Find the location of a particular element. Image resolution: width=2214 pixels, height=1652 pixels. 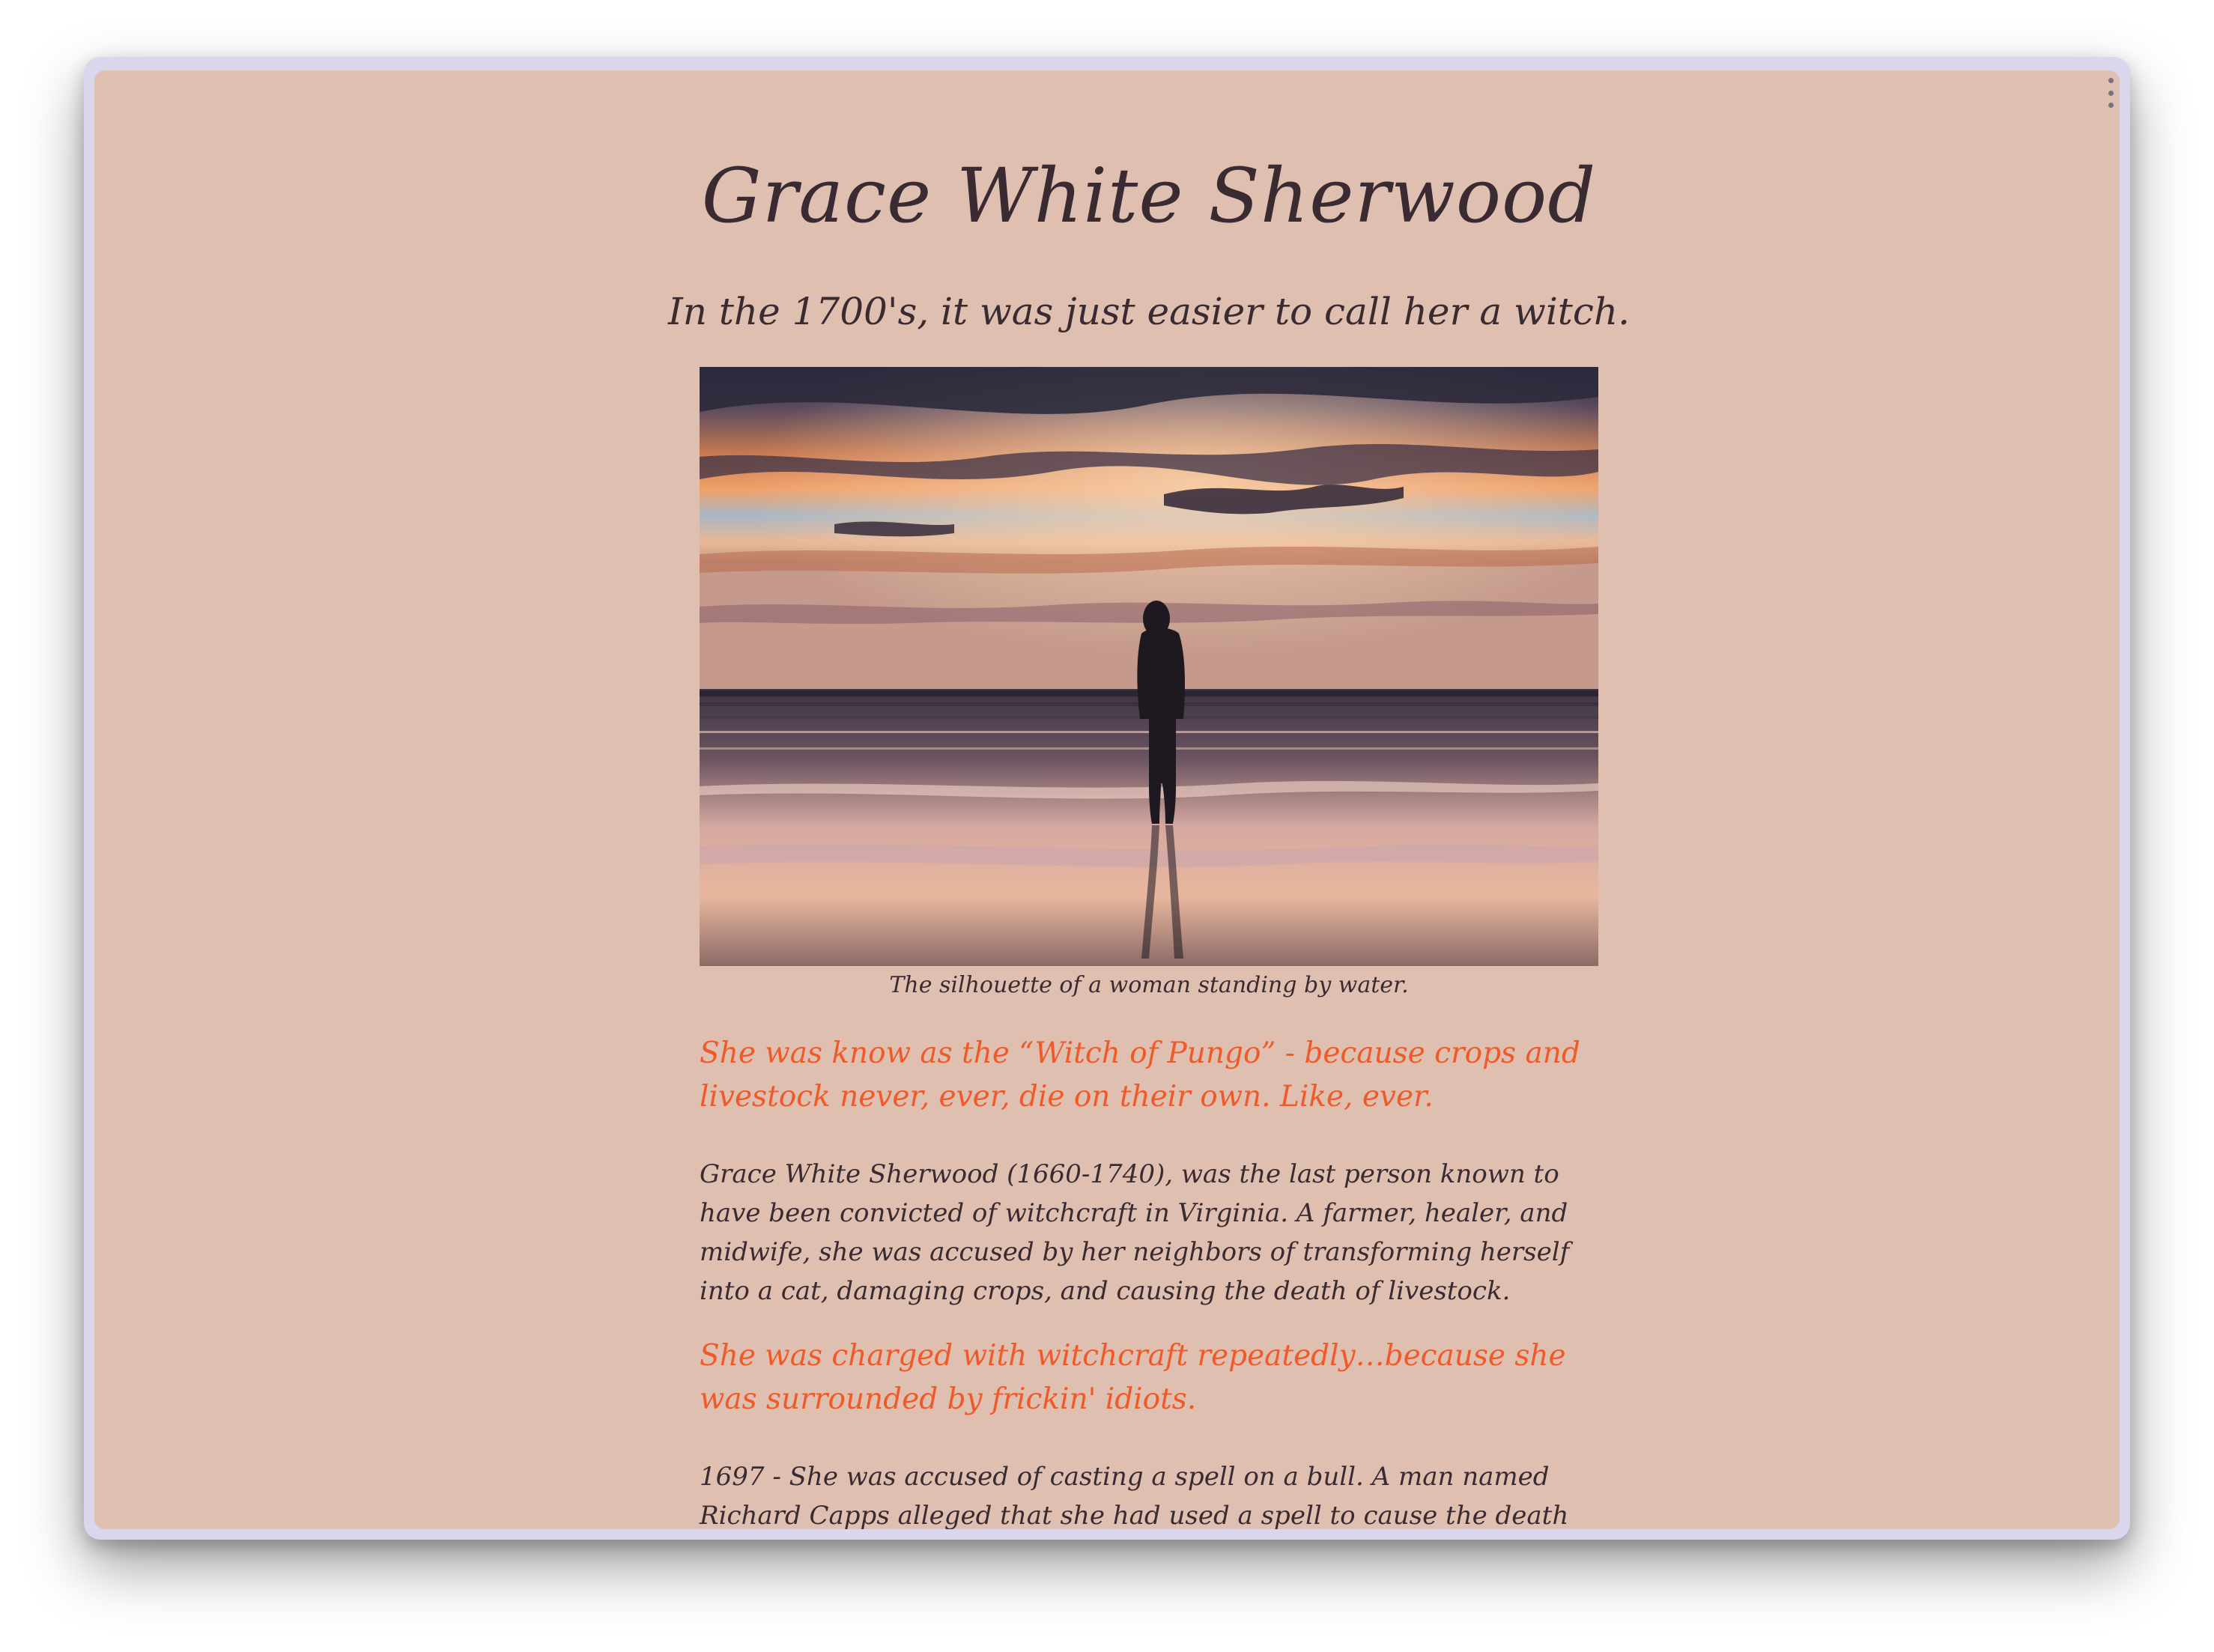

page-title: Grace White Sherwood is located at coordinates (1149, 196).